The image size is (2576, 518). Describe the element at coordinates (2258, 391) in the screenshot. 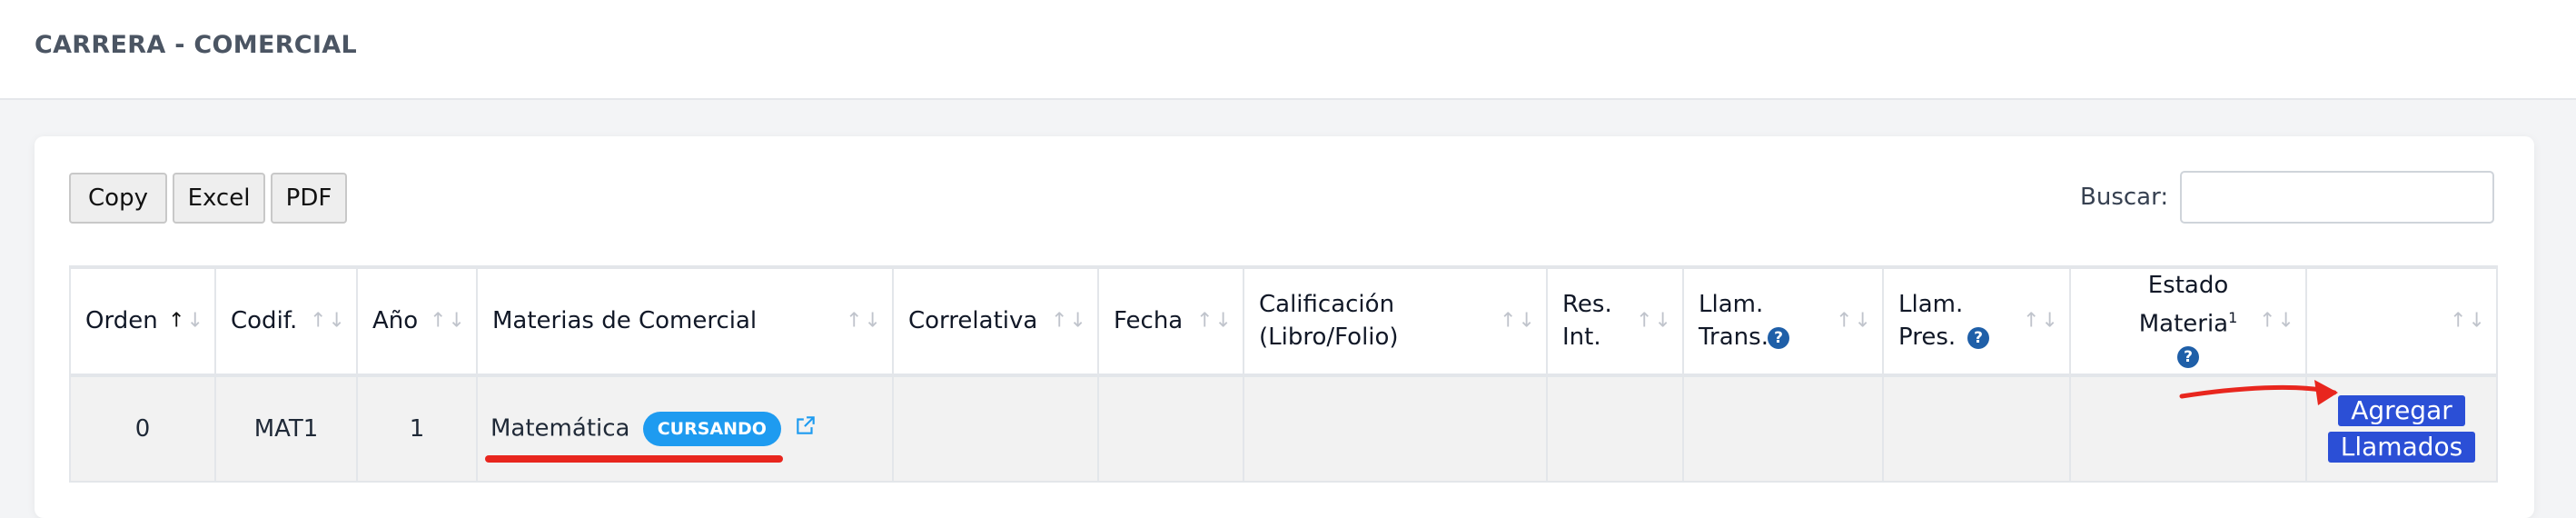

I see `annotation-arrow-shaft` at that location.